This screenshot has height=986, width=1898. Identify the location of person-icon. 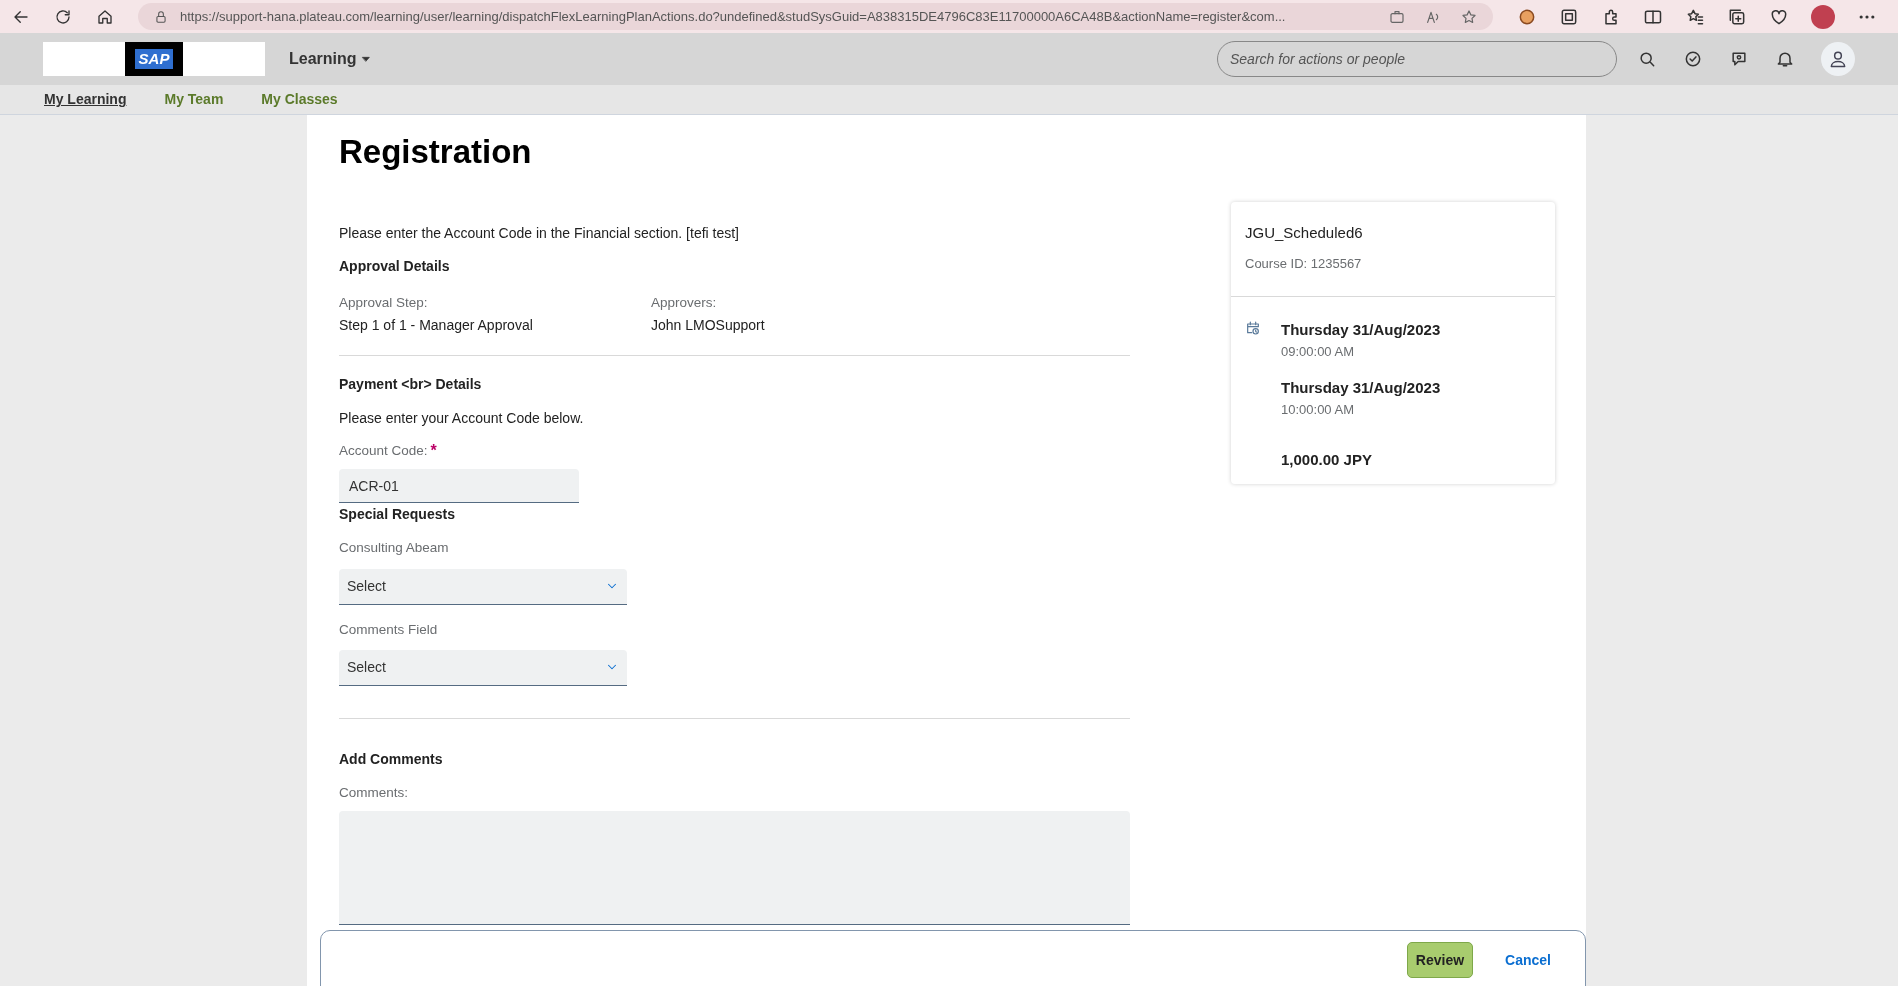
(1838, 59).